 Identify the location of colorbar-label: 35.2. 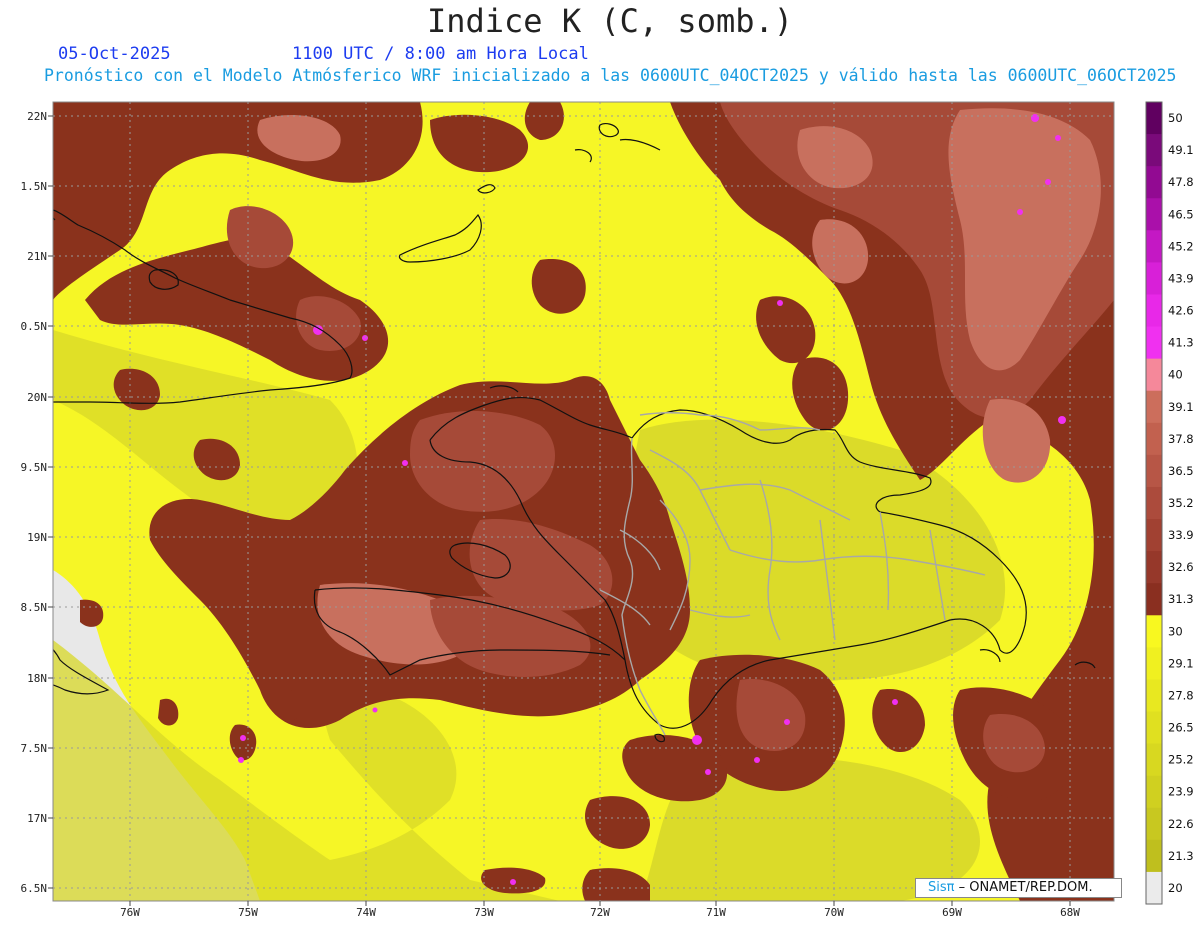
(1181, 503).